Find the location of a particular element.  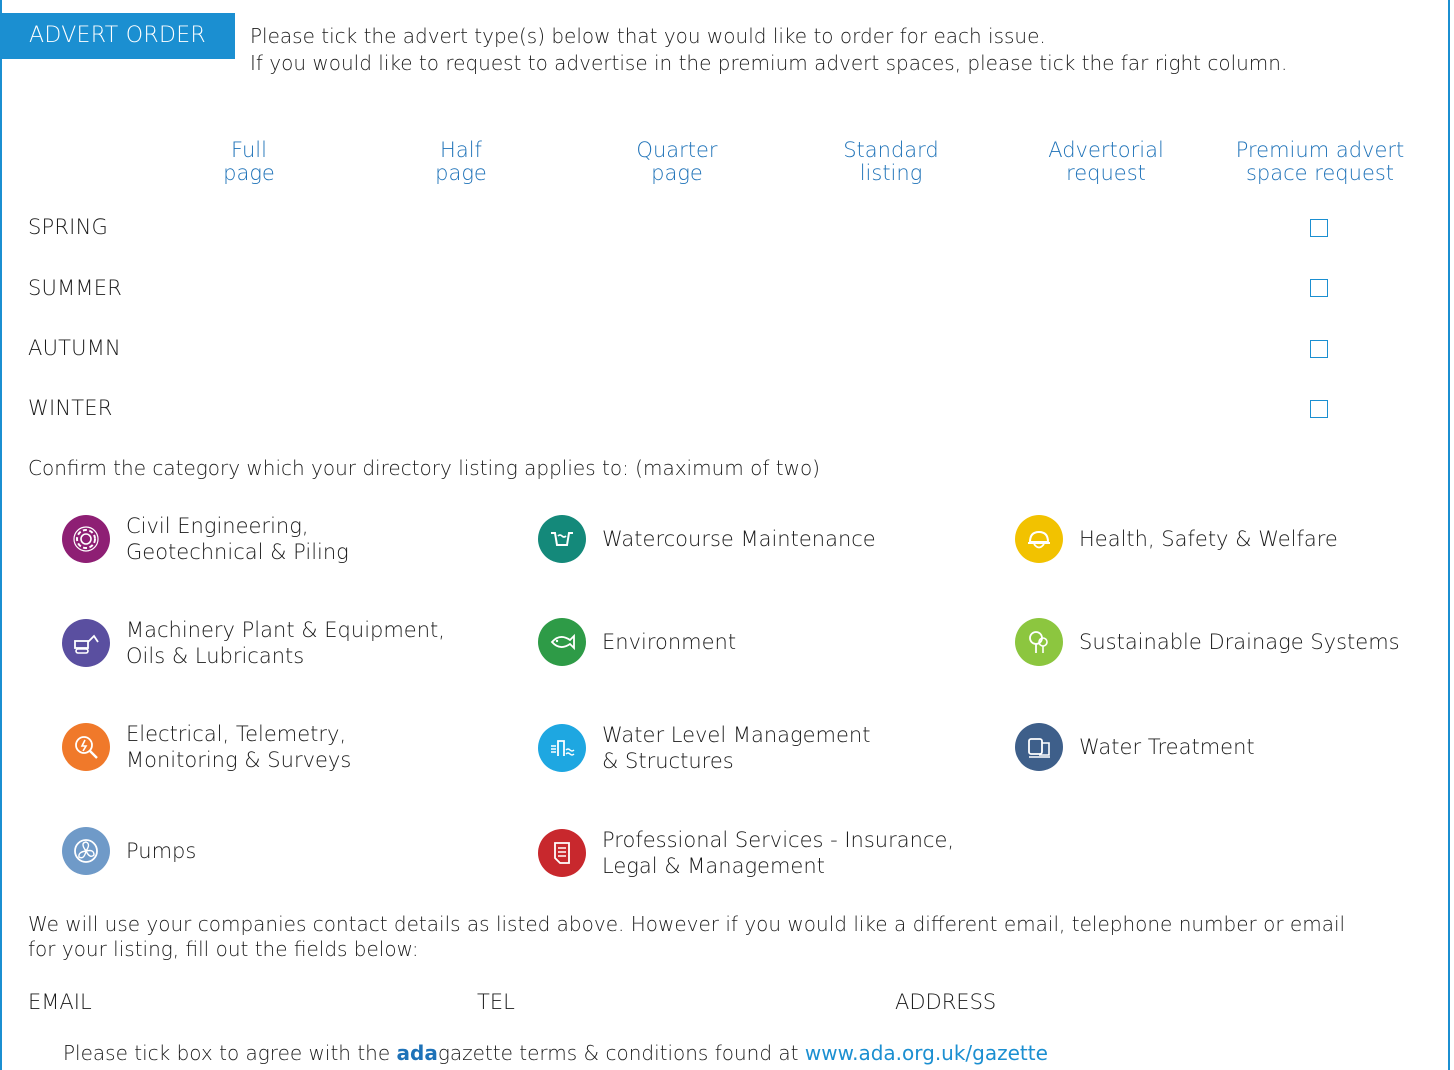

gear-icon is located at coordinates (86, 539).